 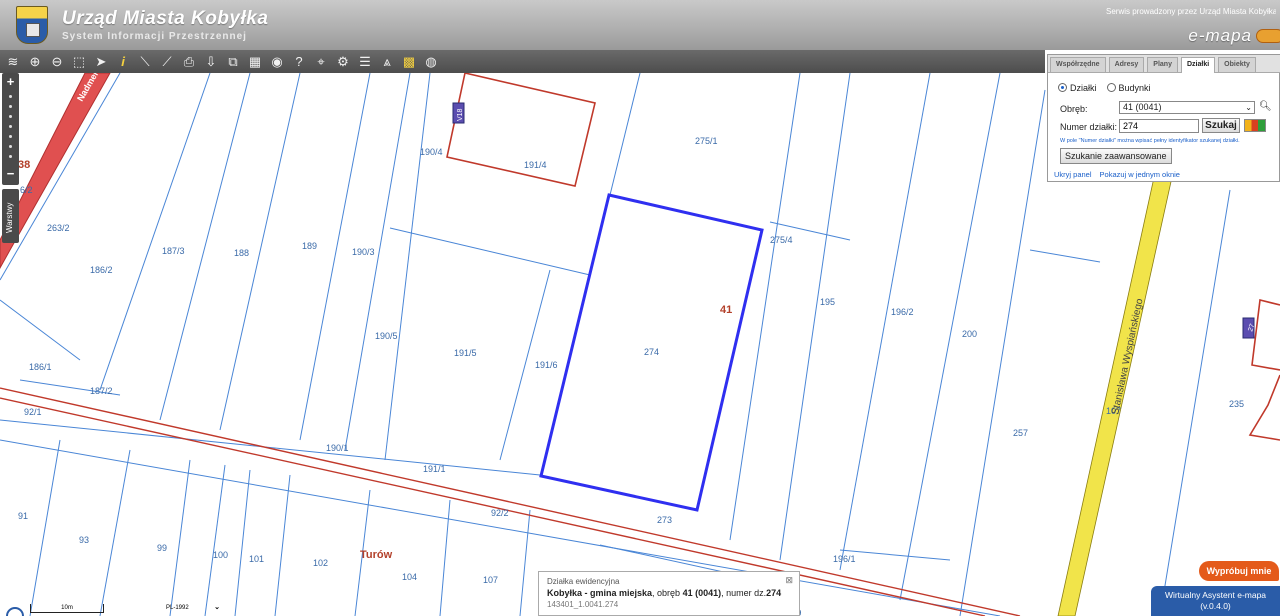 I want to click on zoom-extent-icon: ⬚, so click(x=79, y=62).